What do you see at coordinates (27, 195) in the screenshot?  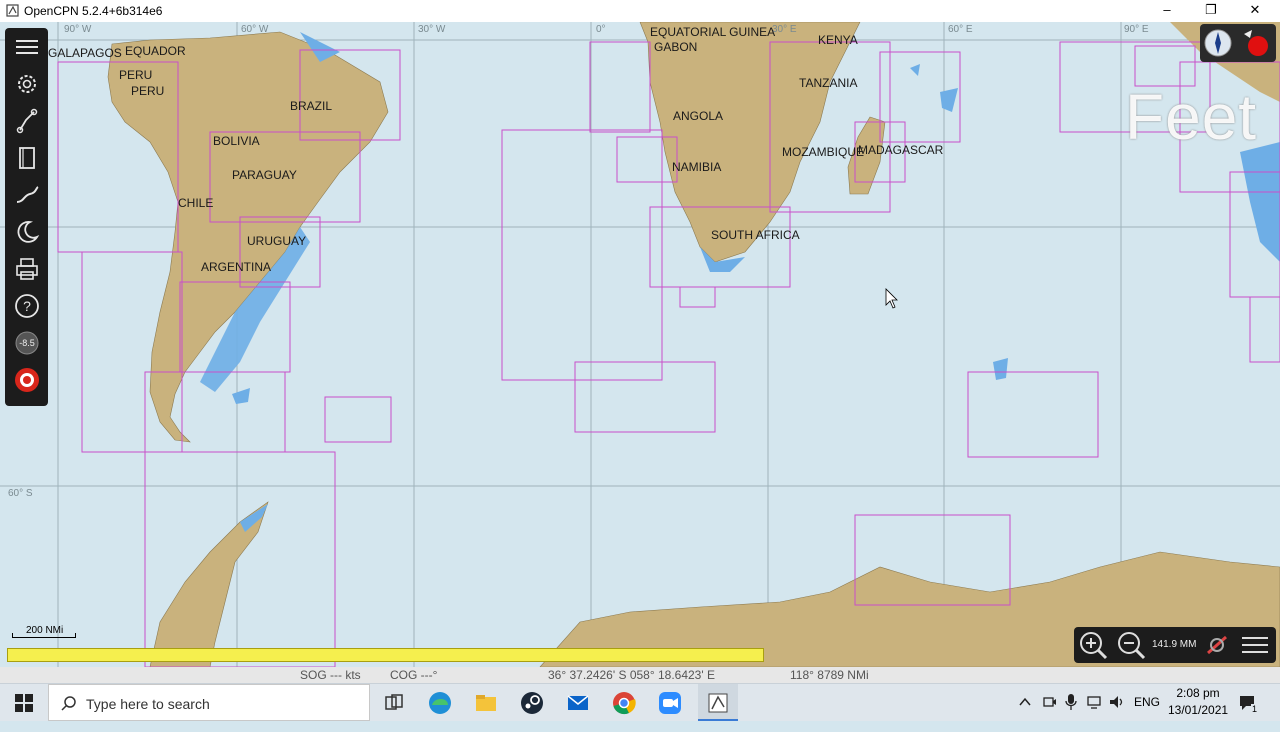 I see `track-icon` at bounding box center [27, 195].